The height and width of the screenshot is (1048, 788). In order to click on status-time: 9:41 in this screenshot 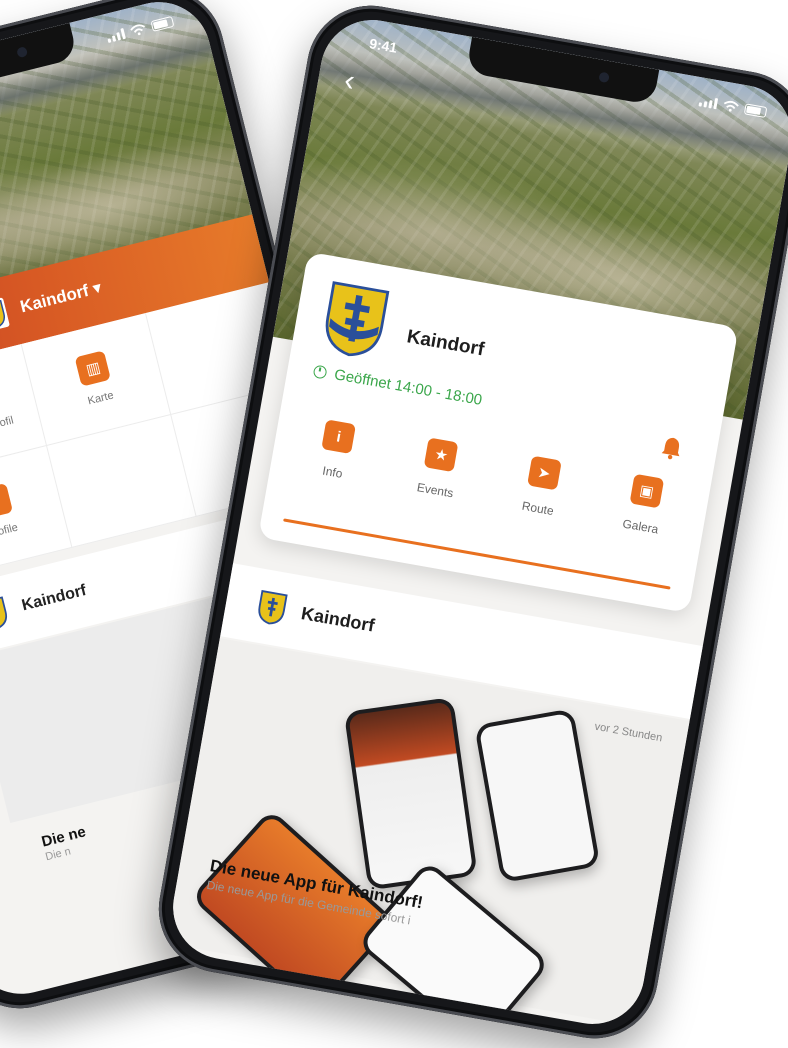, I will do `click(383, 45)`.